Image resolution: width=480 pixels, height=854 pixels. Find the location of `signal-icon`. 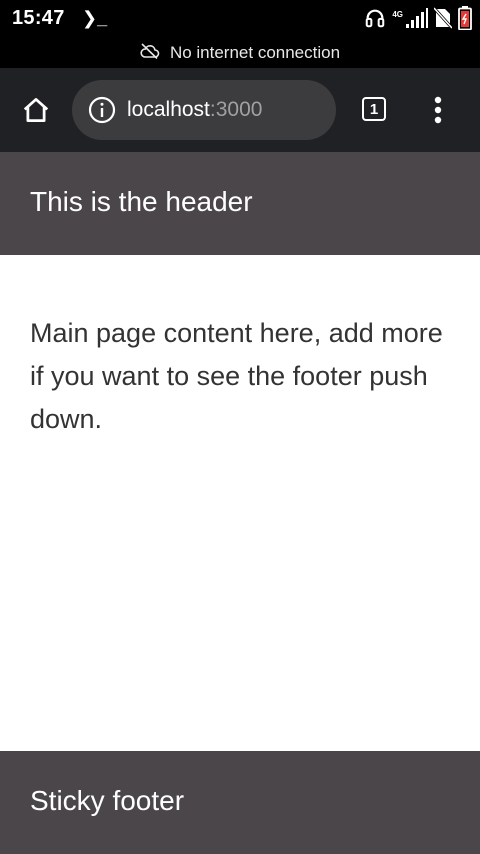

signal-icon is located at coordinates (417, 18).